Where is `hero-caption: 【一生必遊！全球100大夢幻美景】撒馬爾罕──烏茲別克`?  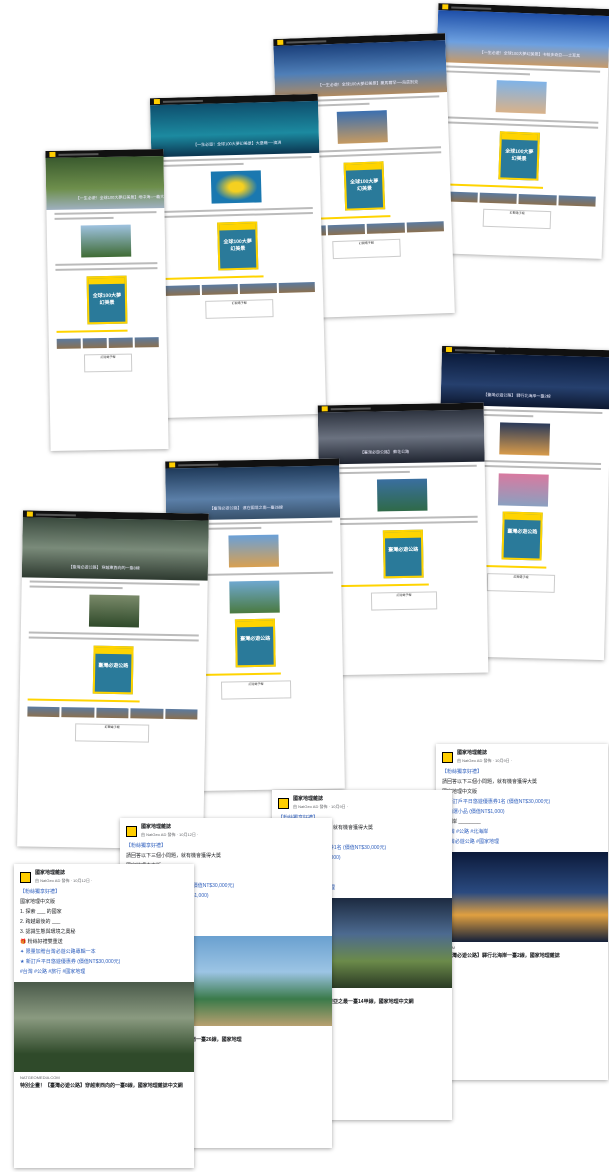
hero-caption: 【一生必遊！全球100大夢幻美景】撒馬爾罕──烏茲別克 is located at coordinates (368, 83).